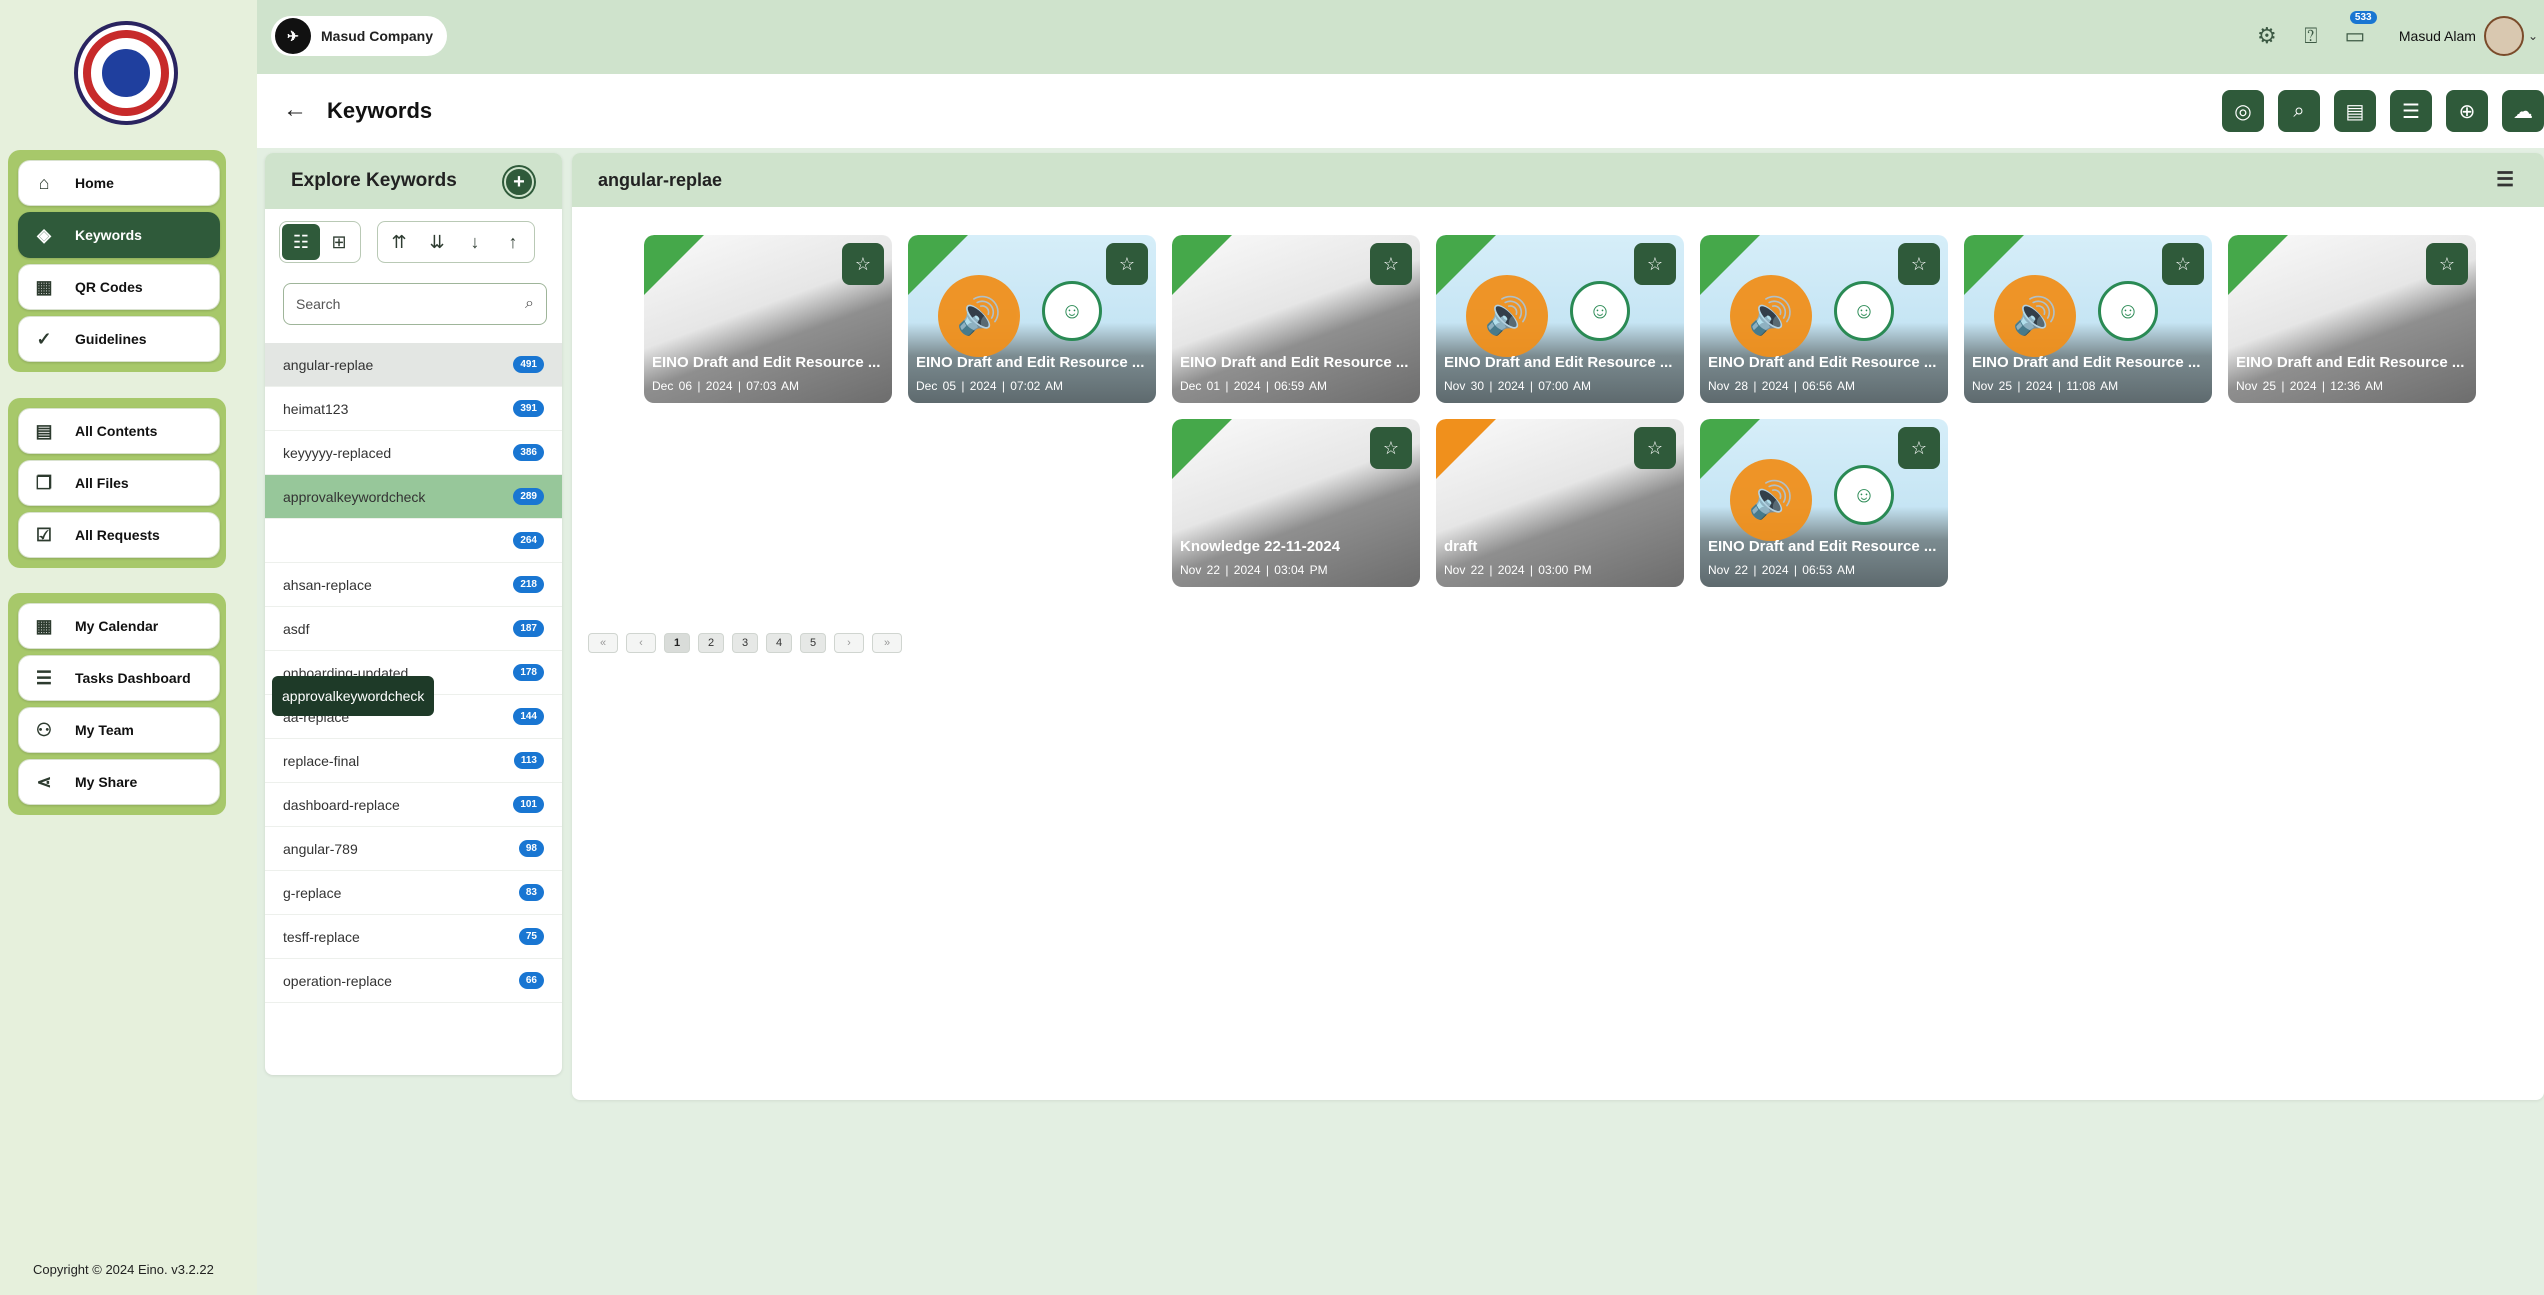 This screenshot has height=1295, width=2544. I want to click on team-icon: ⚇, so click(44, 729).